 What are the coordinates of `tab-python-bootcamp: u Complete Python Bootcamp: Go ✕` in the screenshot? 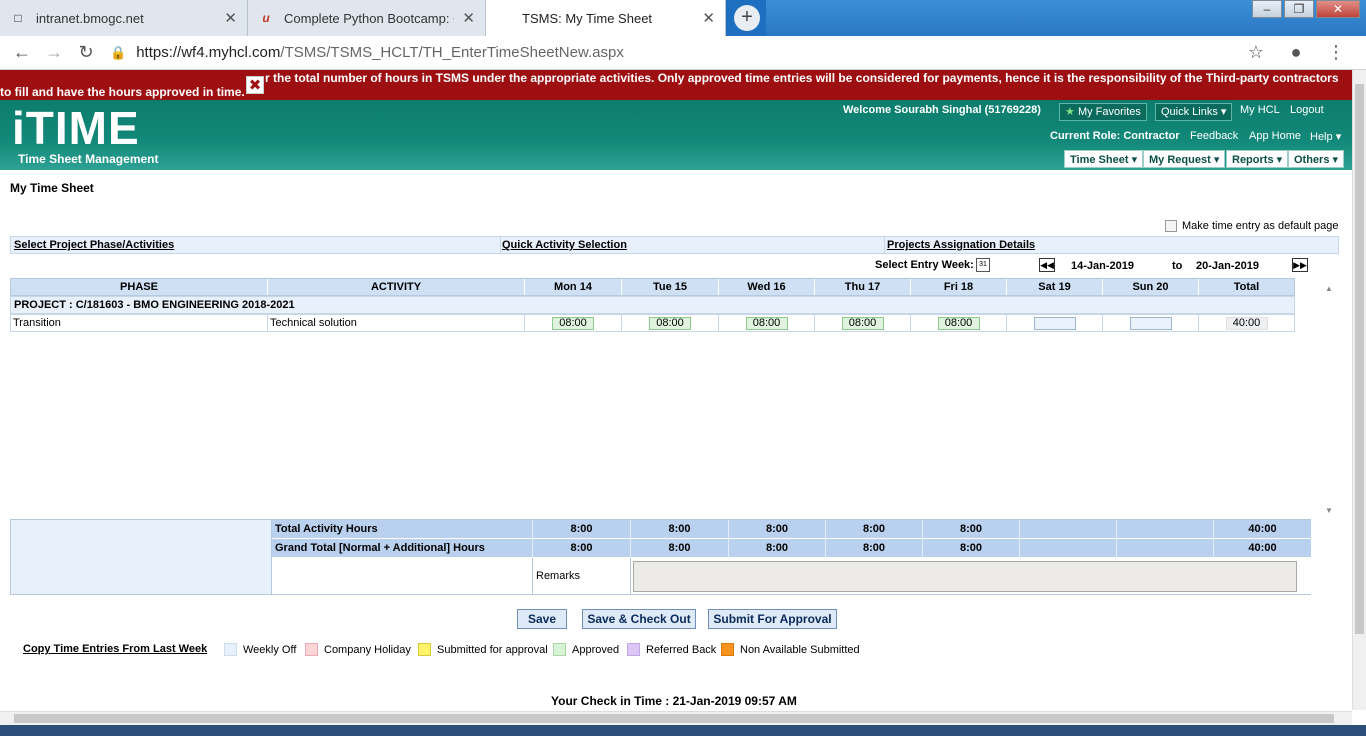 It's located at (367, 18).